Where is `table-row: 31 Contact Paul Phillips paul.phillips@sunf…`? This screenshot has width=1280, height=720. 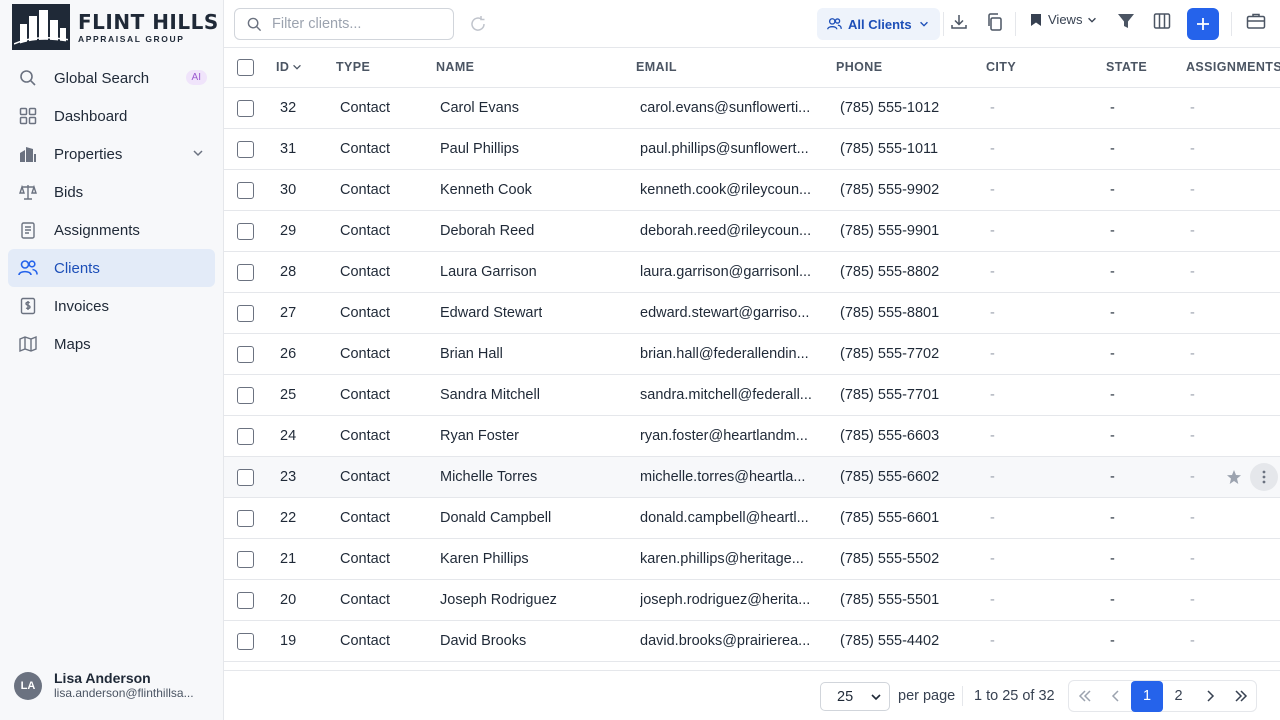 table-row: 31 Contact Paul Phillips paul.phillips@sunf… is located at coordinates (752, 149).